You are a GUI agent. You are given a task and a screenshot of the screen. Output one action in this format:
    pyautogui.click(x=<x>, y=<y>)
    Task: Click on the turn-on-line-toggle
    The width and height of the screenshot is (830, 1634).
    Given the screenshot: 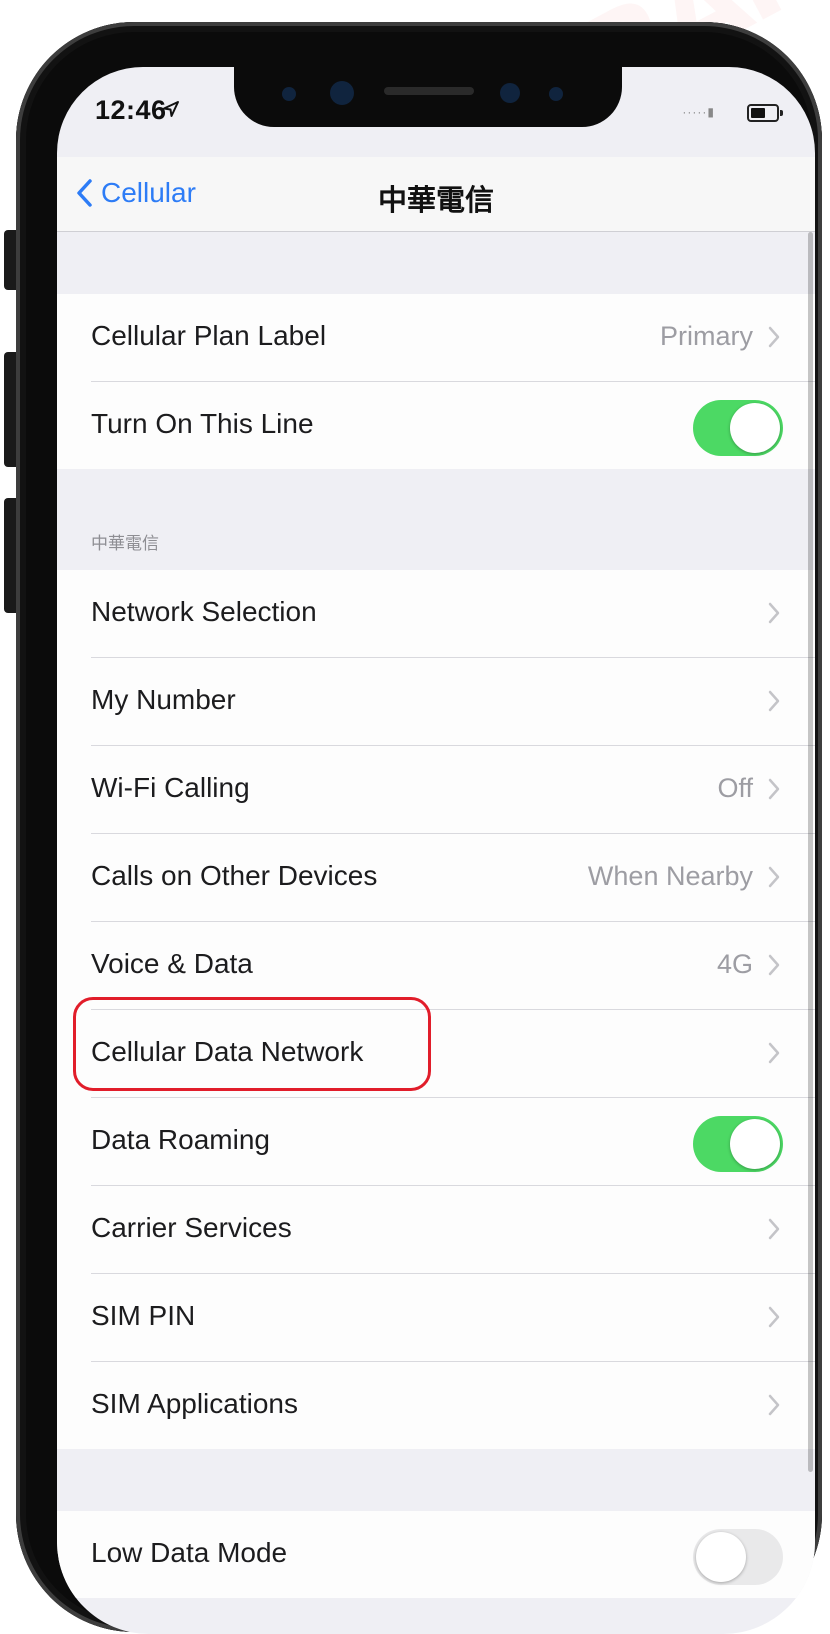 What is the action you would take?
    pyautogui.click(x=738, y=428)
    